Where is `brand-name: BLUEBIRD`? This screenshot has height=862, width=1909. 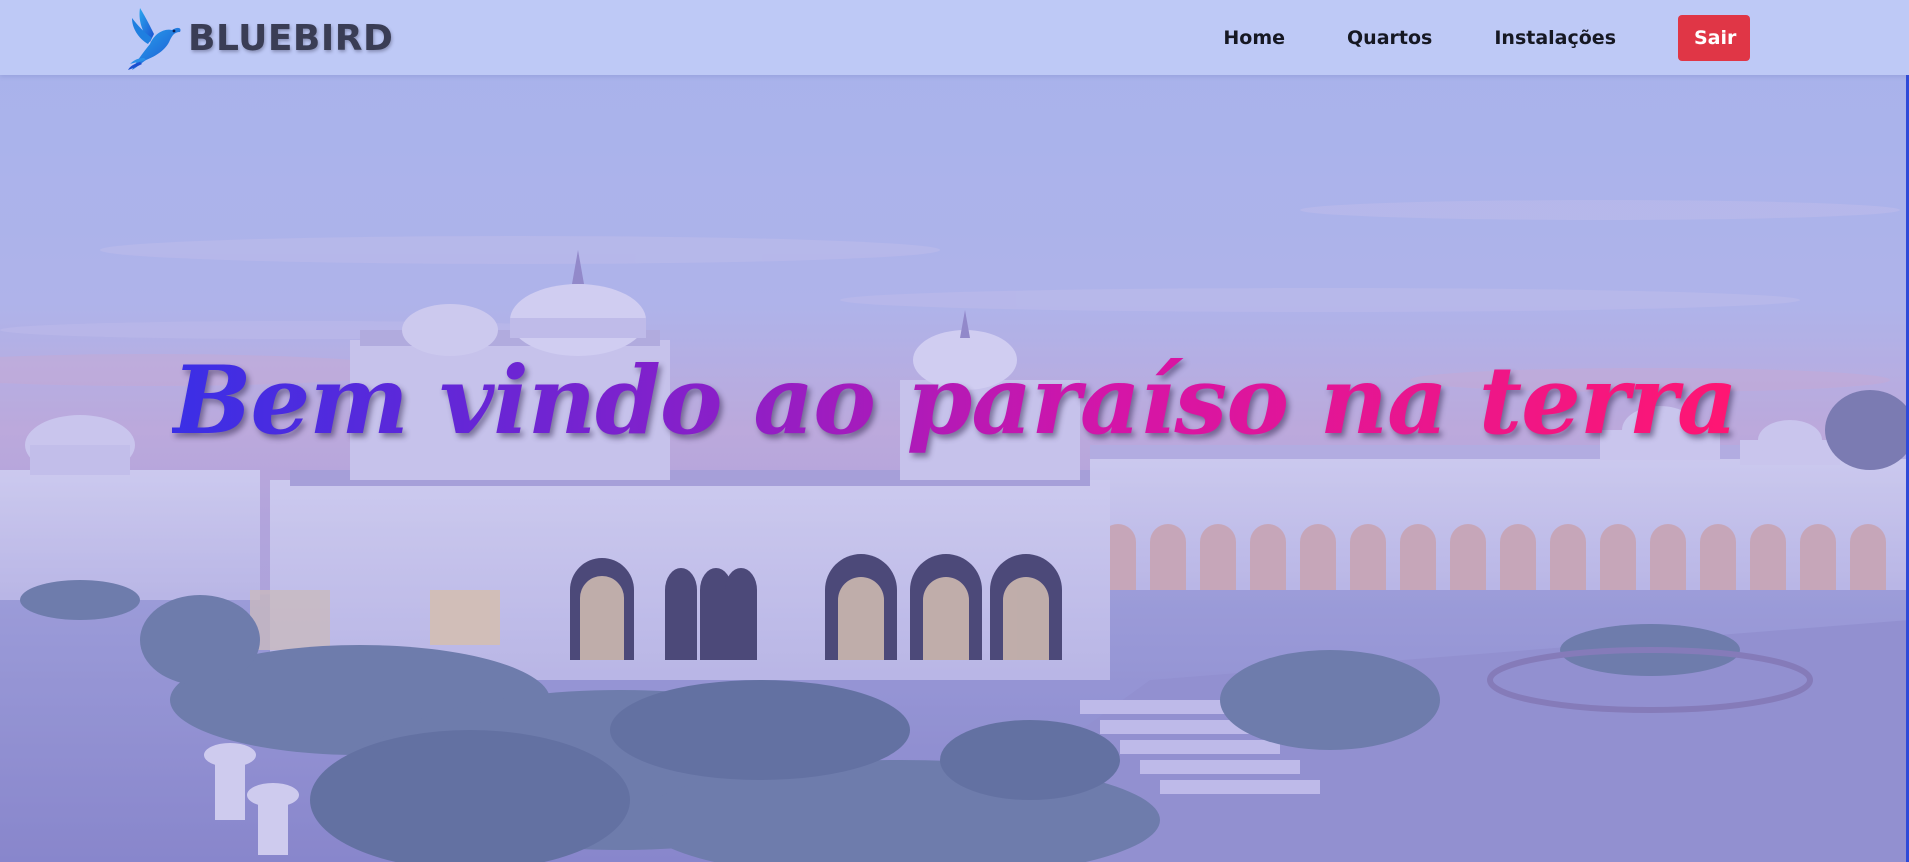
brand-name: BLUEBIRD is located at coordinates (291, 38).